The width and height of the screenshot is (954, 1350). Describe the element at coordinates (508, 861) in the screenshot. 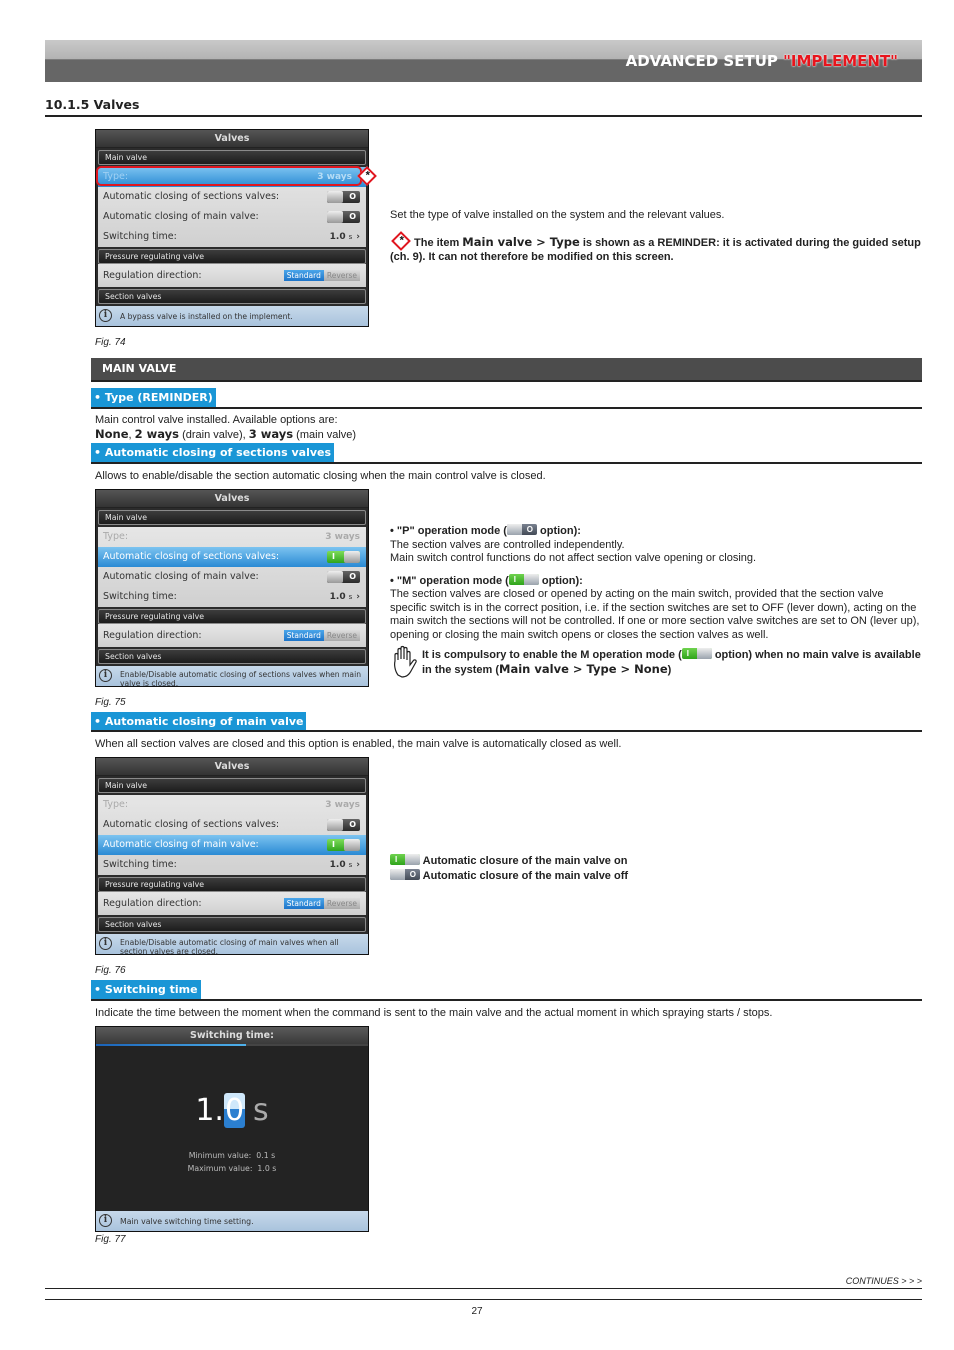

I see `legend-on: Automatic closure of the main valve on` at that location.